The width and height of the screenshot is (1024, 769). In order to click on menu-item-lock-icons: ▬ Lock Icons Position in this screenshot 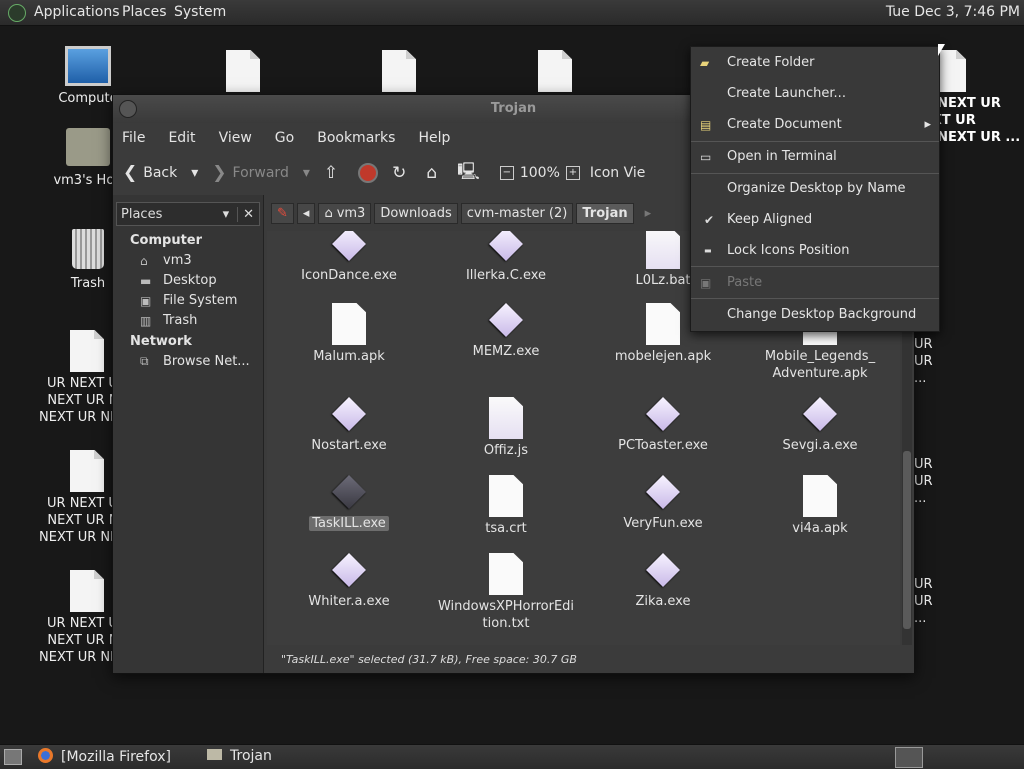, I will do `click(815, 251)`.